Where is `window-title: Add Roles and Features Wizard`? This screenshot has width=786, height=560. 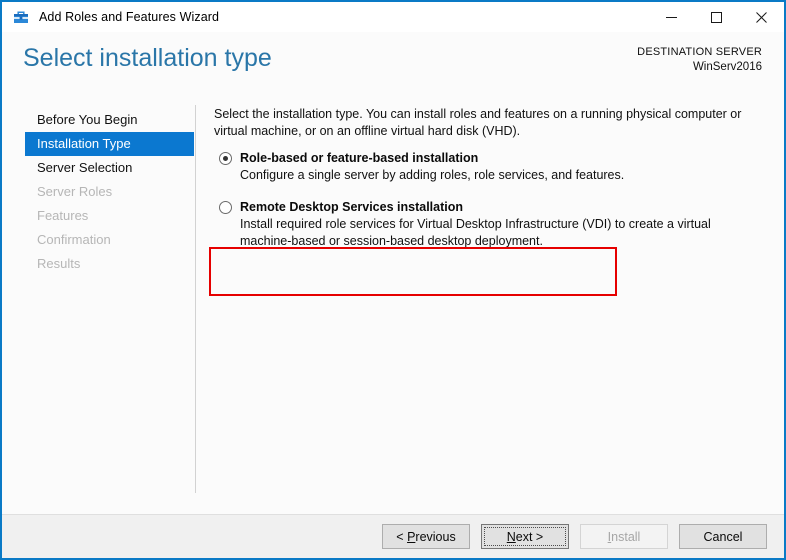 window-title: Add Roles and Features Wizard is located at coordinates (129, 17).